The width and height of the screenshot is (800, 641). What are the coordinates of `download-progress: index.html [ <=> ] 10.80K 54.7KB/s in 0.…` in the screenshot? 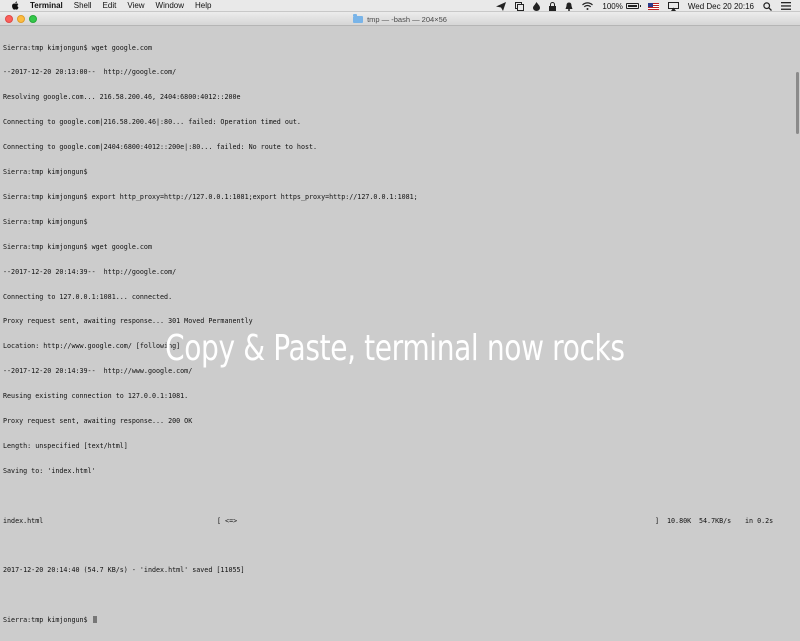 It's located at (398, 521).